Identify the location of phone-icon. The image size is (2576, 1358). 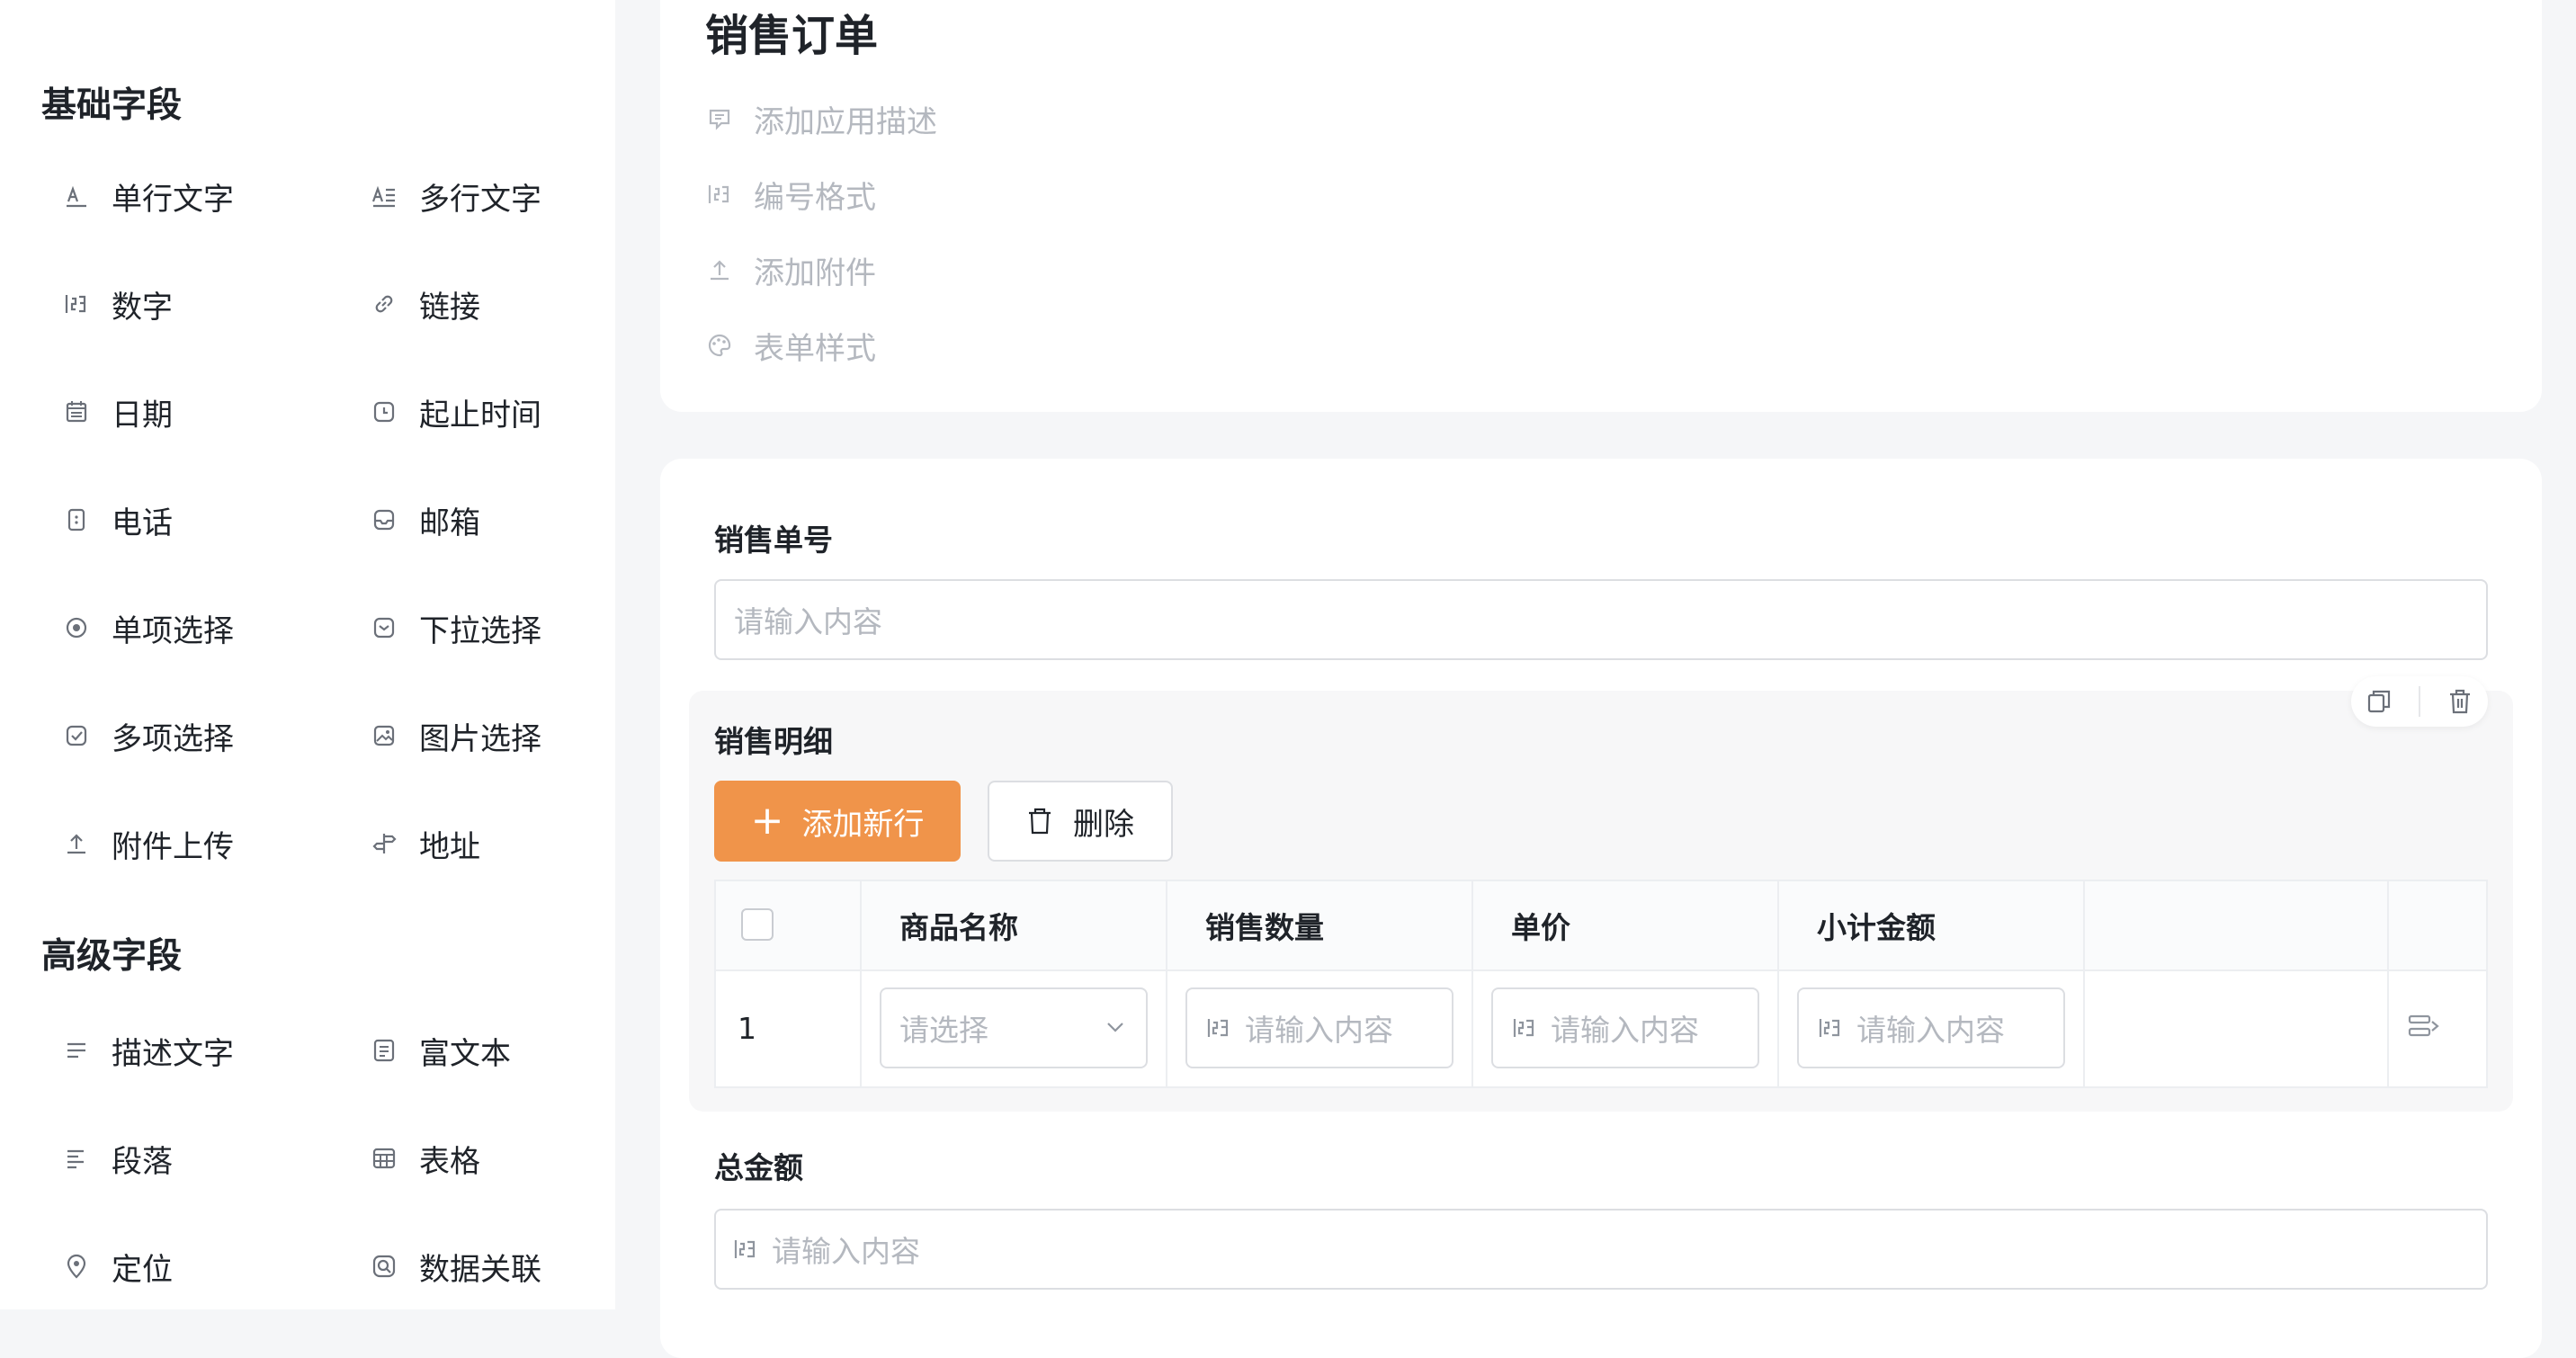
(76, 520).